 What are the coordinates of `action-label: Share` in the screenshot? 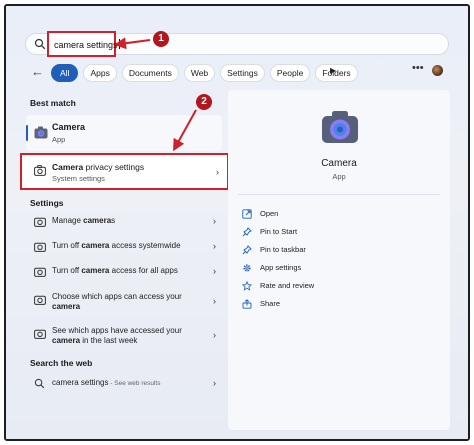 It's located at (270, 303).